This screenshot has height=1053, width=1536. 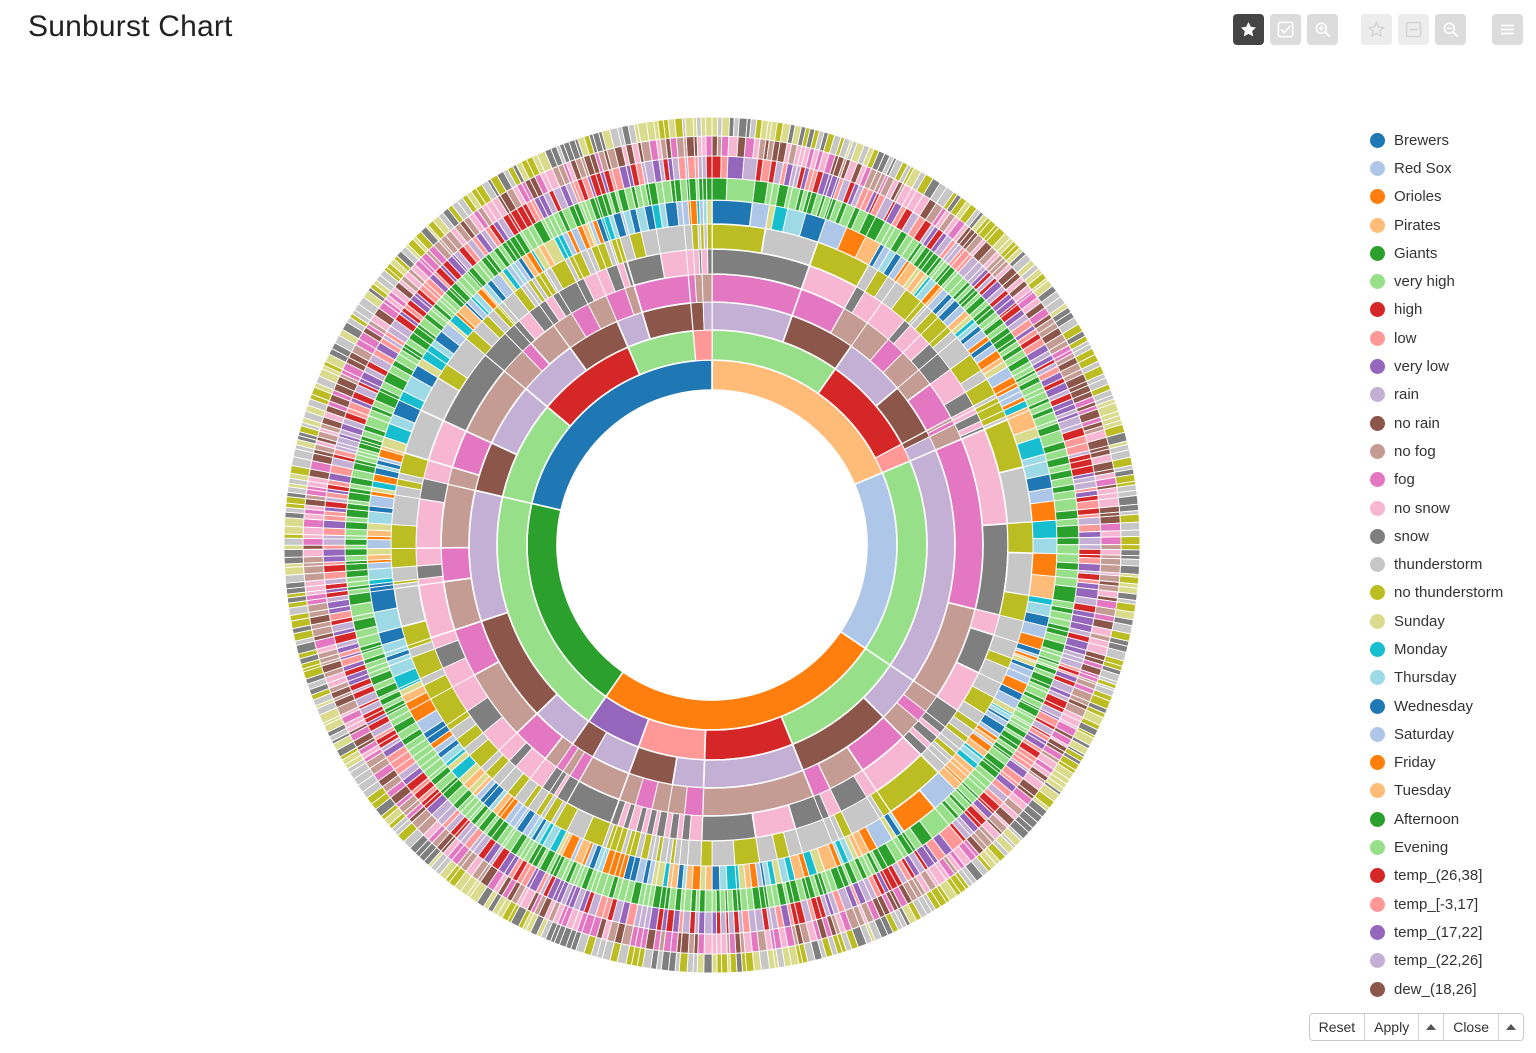 What do you see at coordinates (1453, 904) in the screenshot?
I see `legend-item: temp_[-3,17]` at bounding box center [1453, 904].